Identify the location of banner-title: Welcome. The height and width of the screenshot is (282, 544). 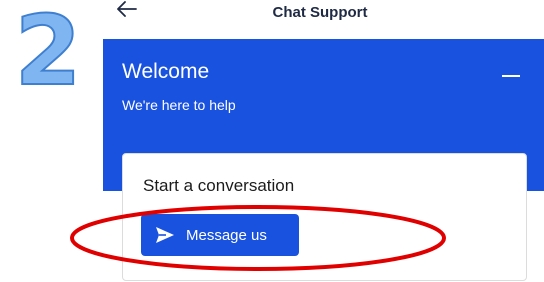
(166, 71).